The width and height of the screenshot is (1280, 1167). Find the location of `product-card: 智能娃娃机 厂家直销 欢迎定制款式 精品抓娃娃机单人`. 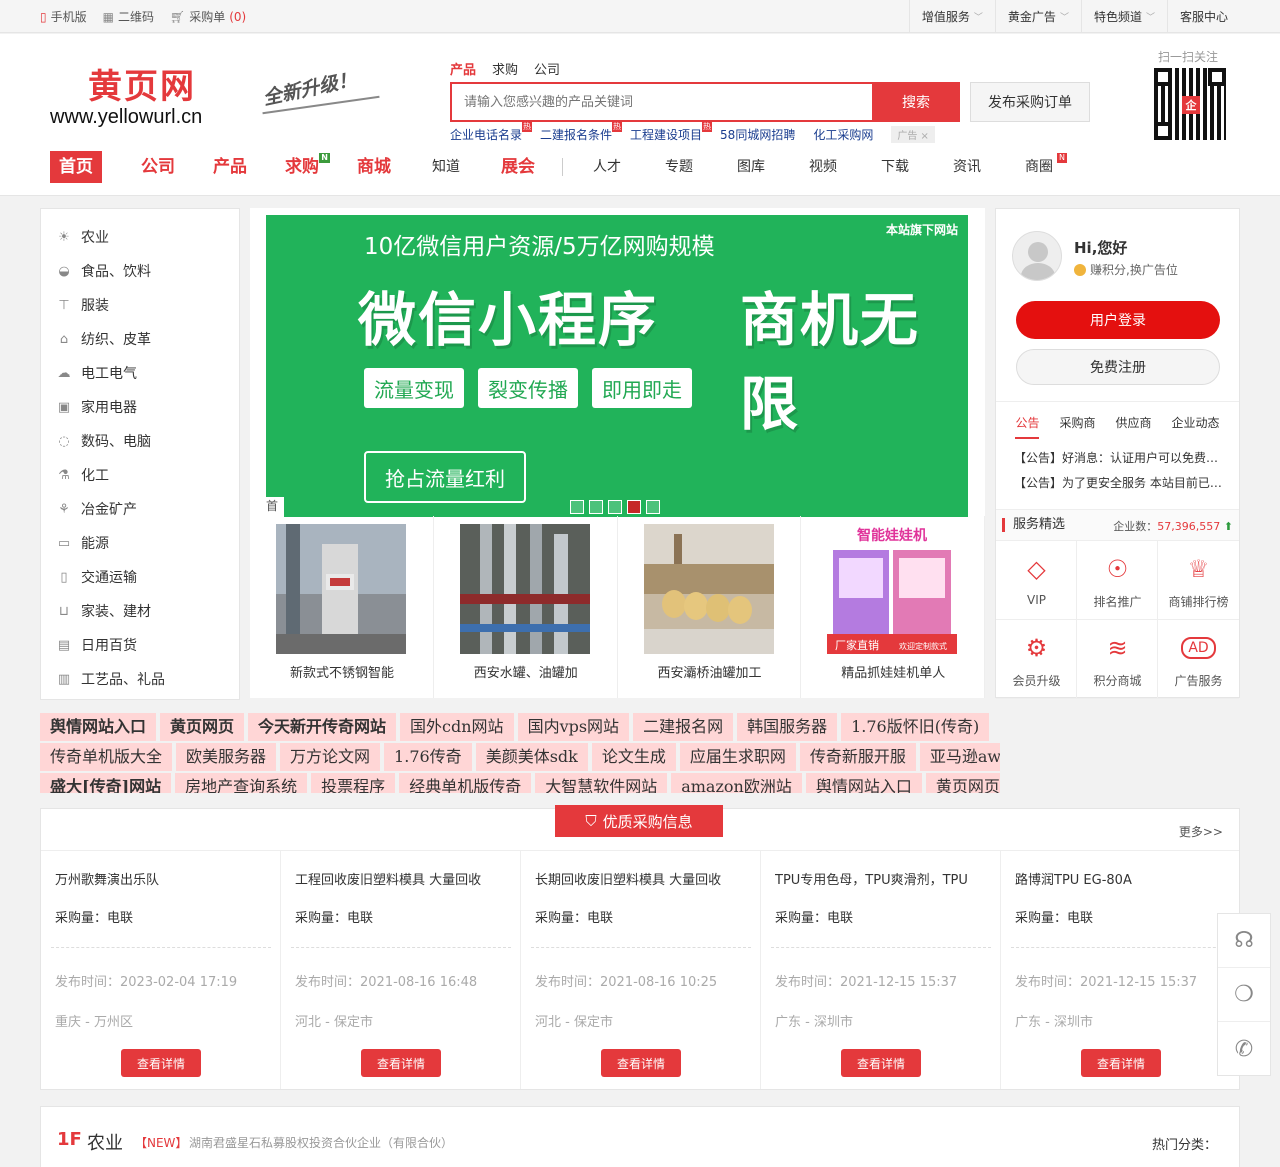

product-card: 智能娃娃机 厂家直销 欢迎定制款式 精品抓娃娃机单人 is located at coordinates (893, 607).